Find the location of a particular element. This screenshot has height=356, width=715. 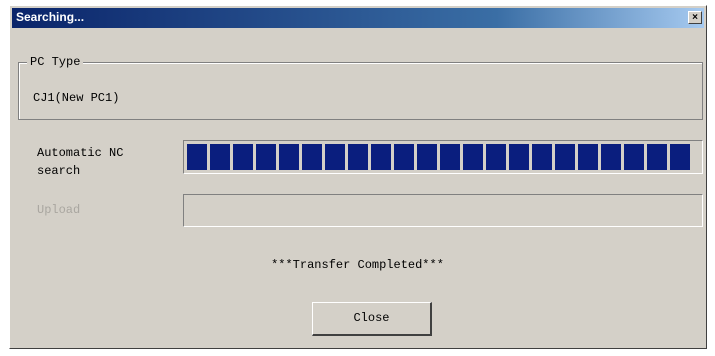

automatic-nc-search-progress-bar is located at coordinates (443, 157).